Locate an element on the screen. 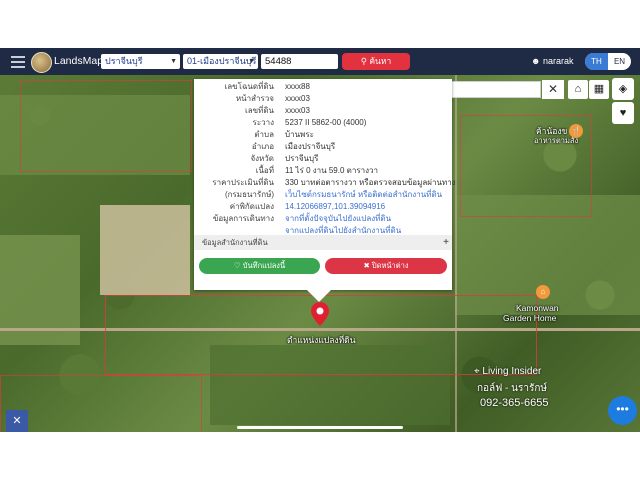  grid-icon: ▦ is located at coordinates (599, 89).